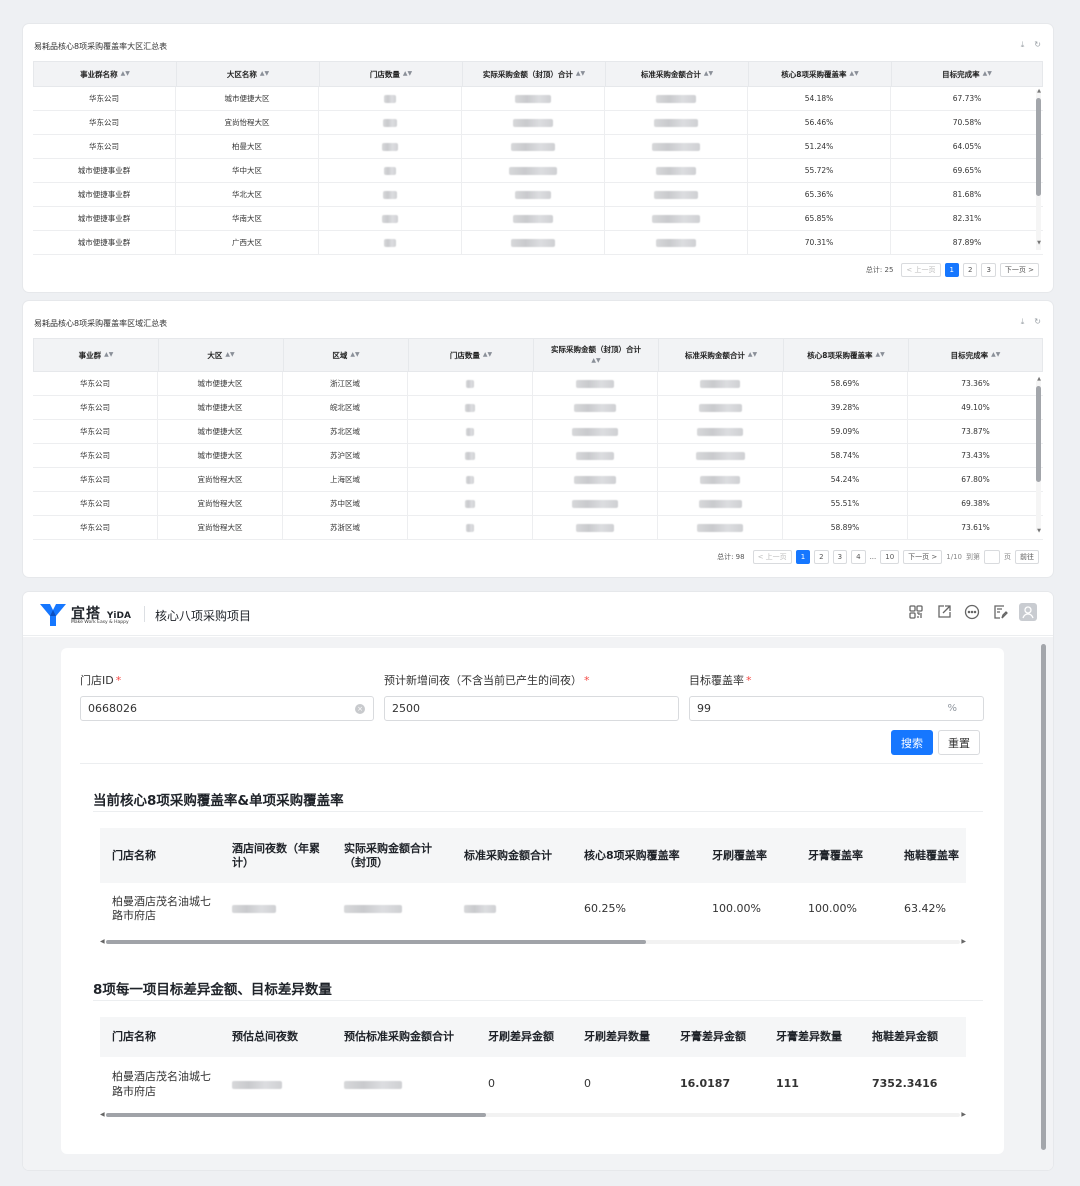 This screenshot has width=1080, height=1186. Describe the element at coordinates (53, 615) in the screenshot. I see `yida-logo-icon` at that location.